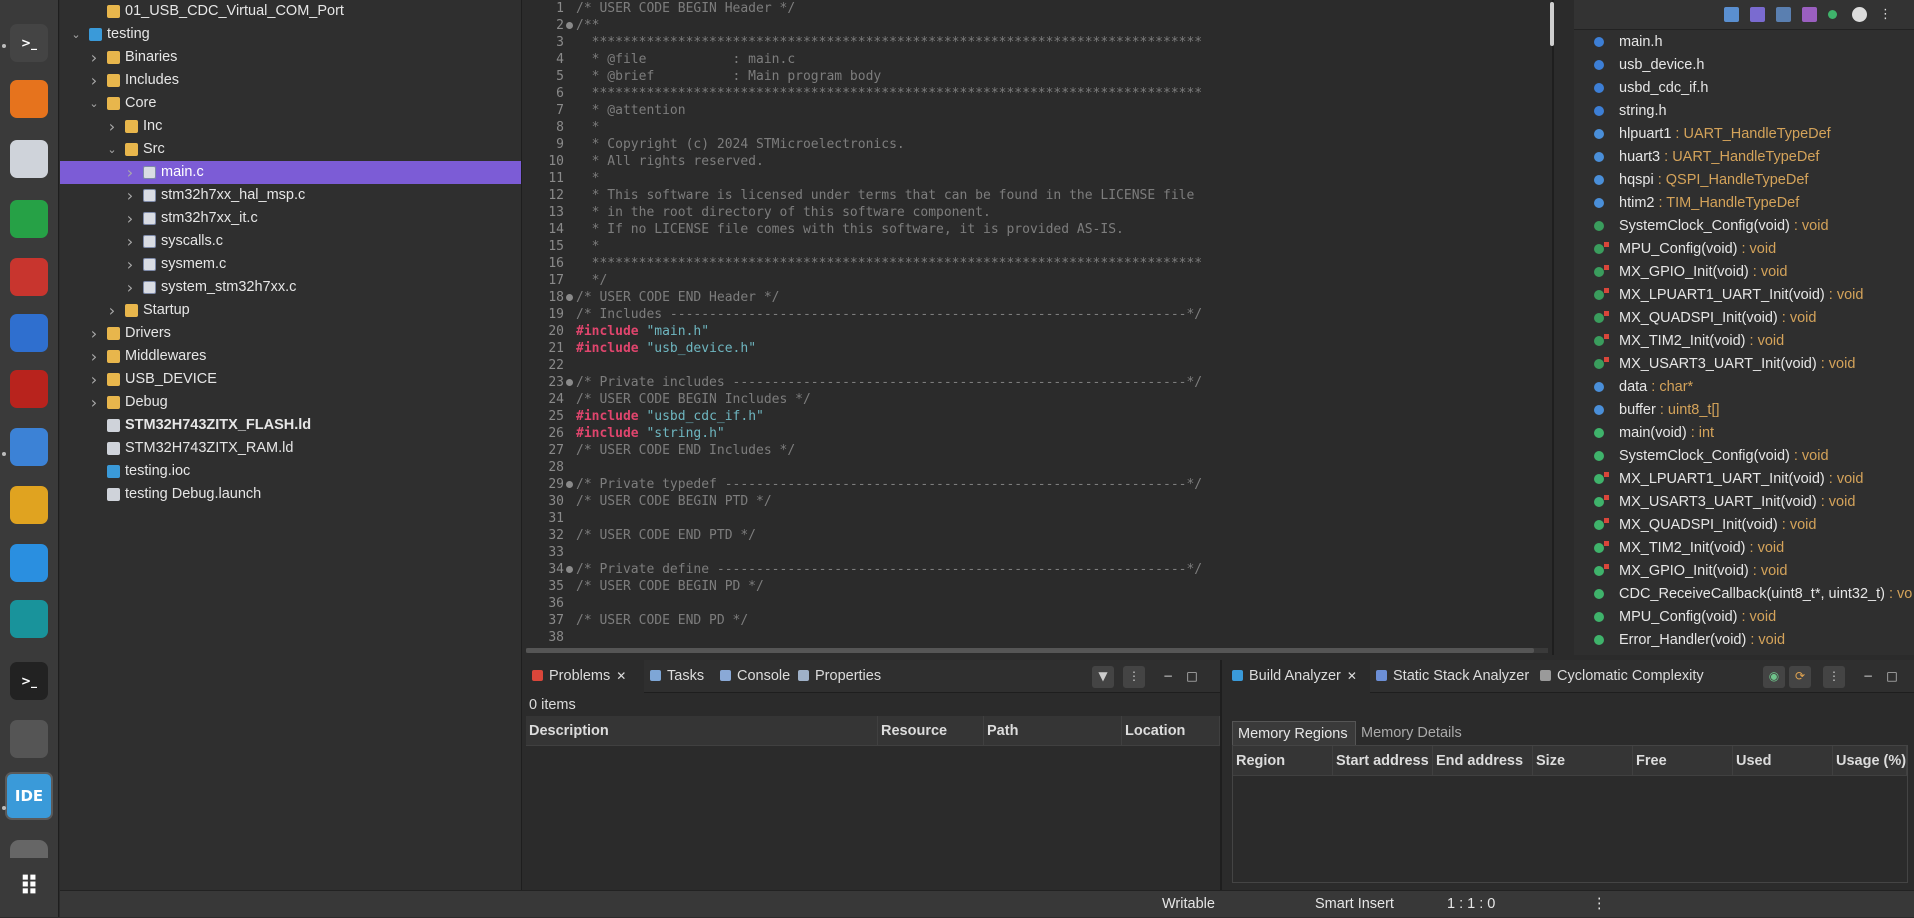 The image size is (1914, 918). What do you see at coordinates (29, 159) in the screenshot?
I see `document-viewer-icon` at bounding box center [29, 159].